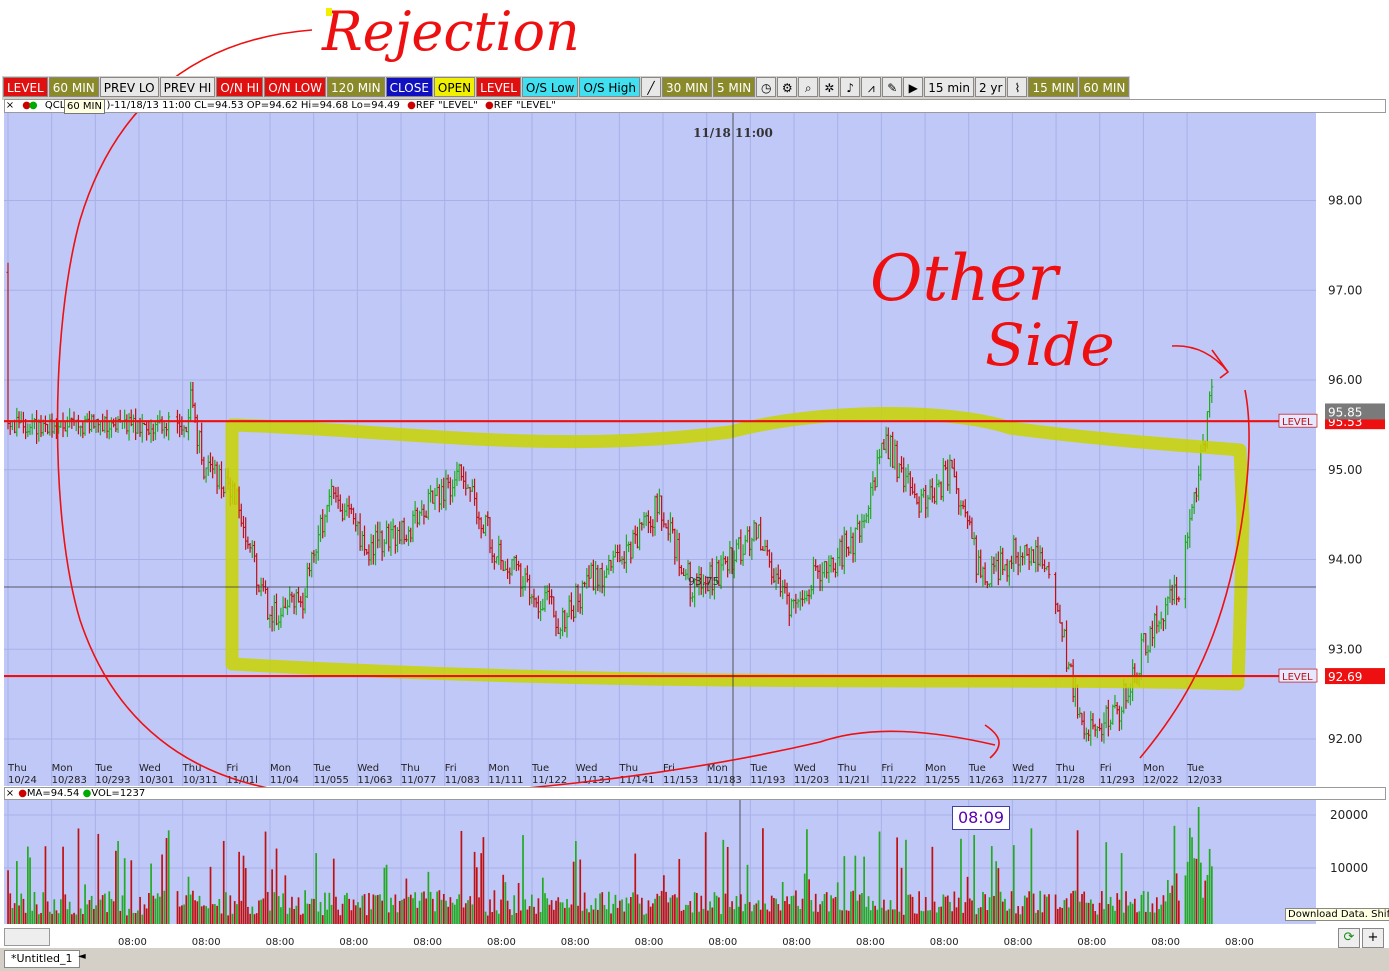  I want to click on gear-icon: ✲, so click(829, 87).